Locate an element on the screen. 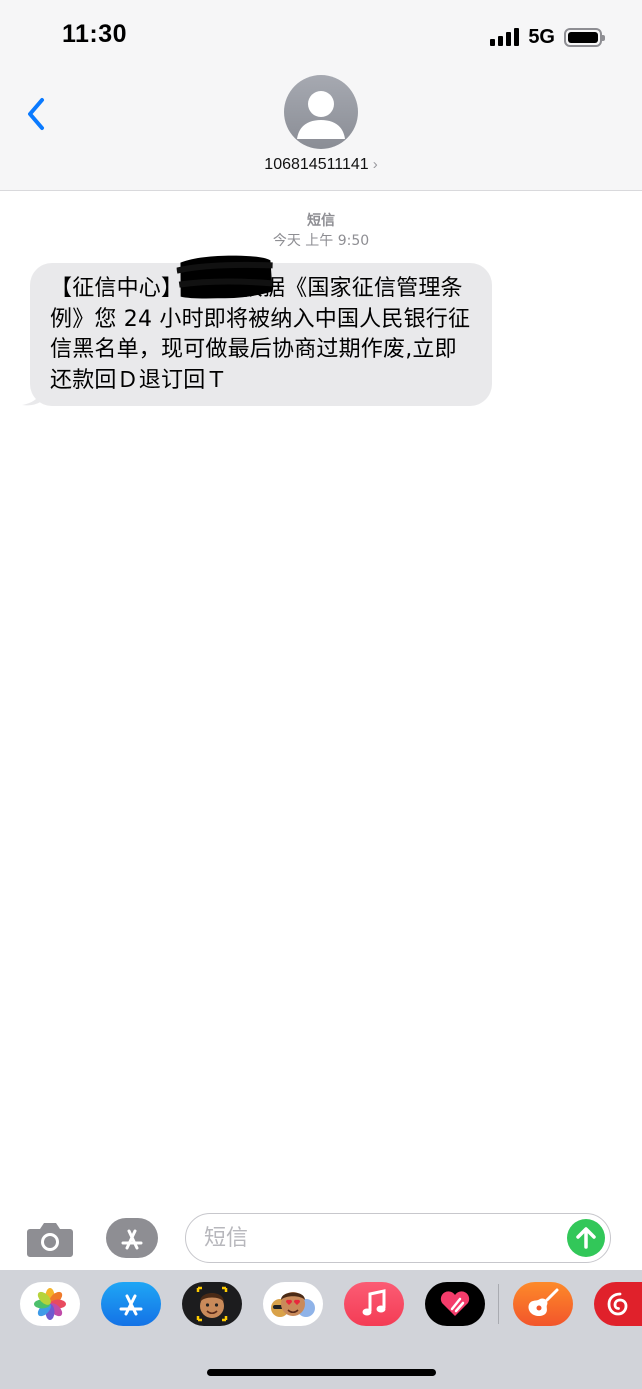 This screenshot has height=1389, width=642. contact-name-button: 106814511141 › is located at coordinates (321, 165).